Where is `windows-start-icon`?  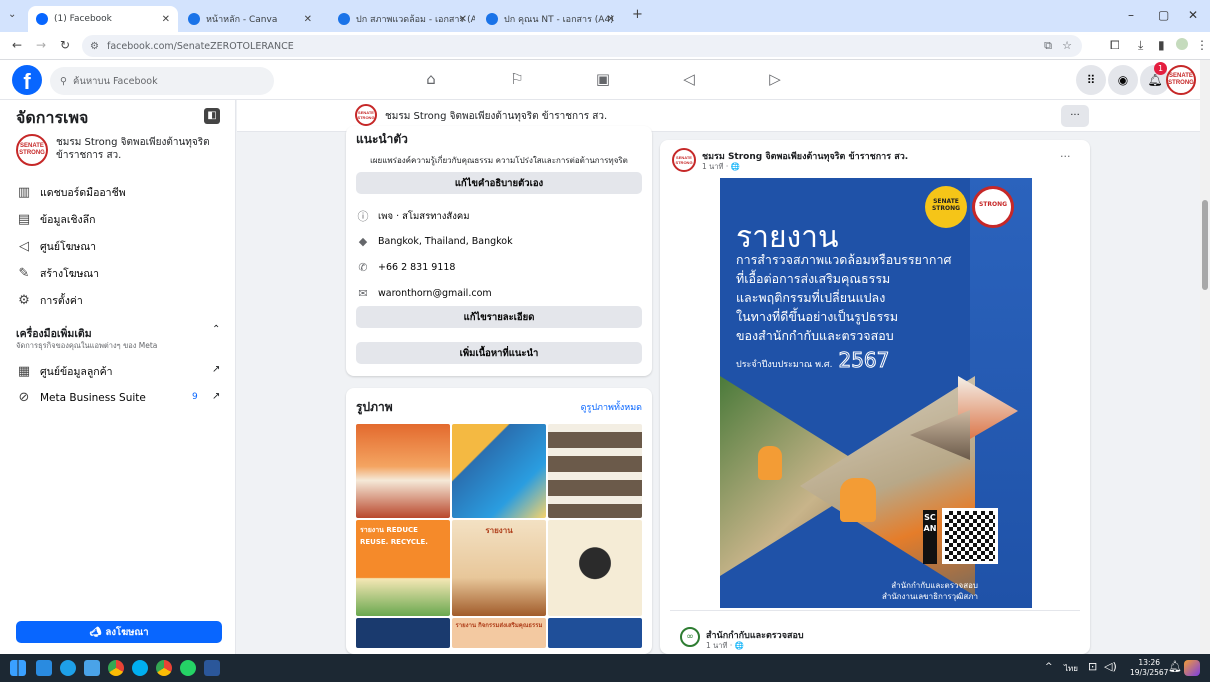
windows-start-icon is located at coordinates (18, 668).